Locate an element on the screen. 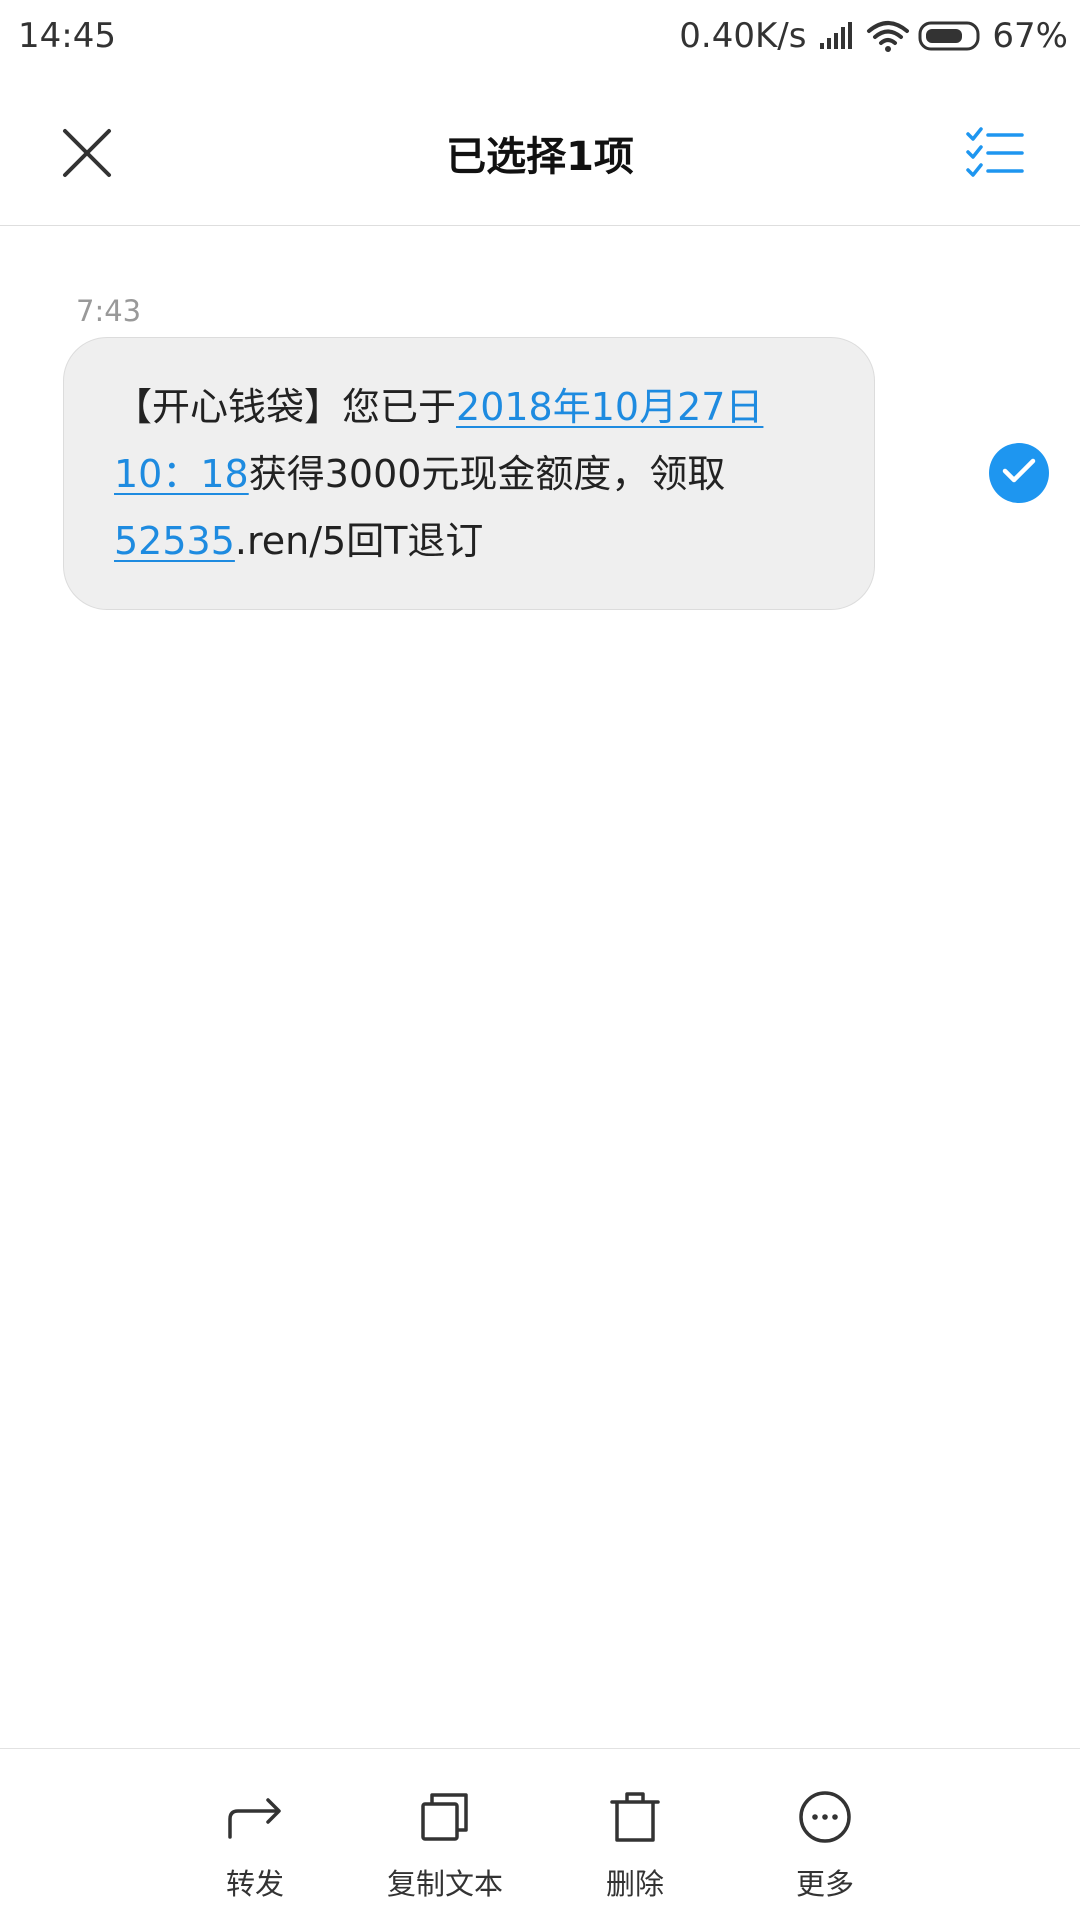 Image resolution: width=1080 pixels, height=1920 pixels. bottom-action-bar: 转发 复制文本 删除 更多 is located at coordinates (540, 1834).